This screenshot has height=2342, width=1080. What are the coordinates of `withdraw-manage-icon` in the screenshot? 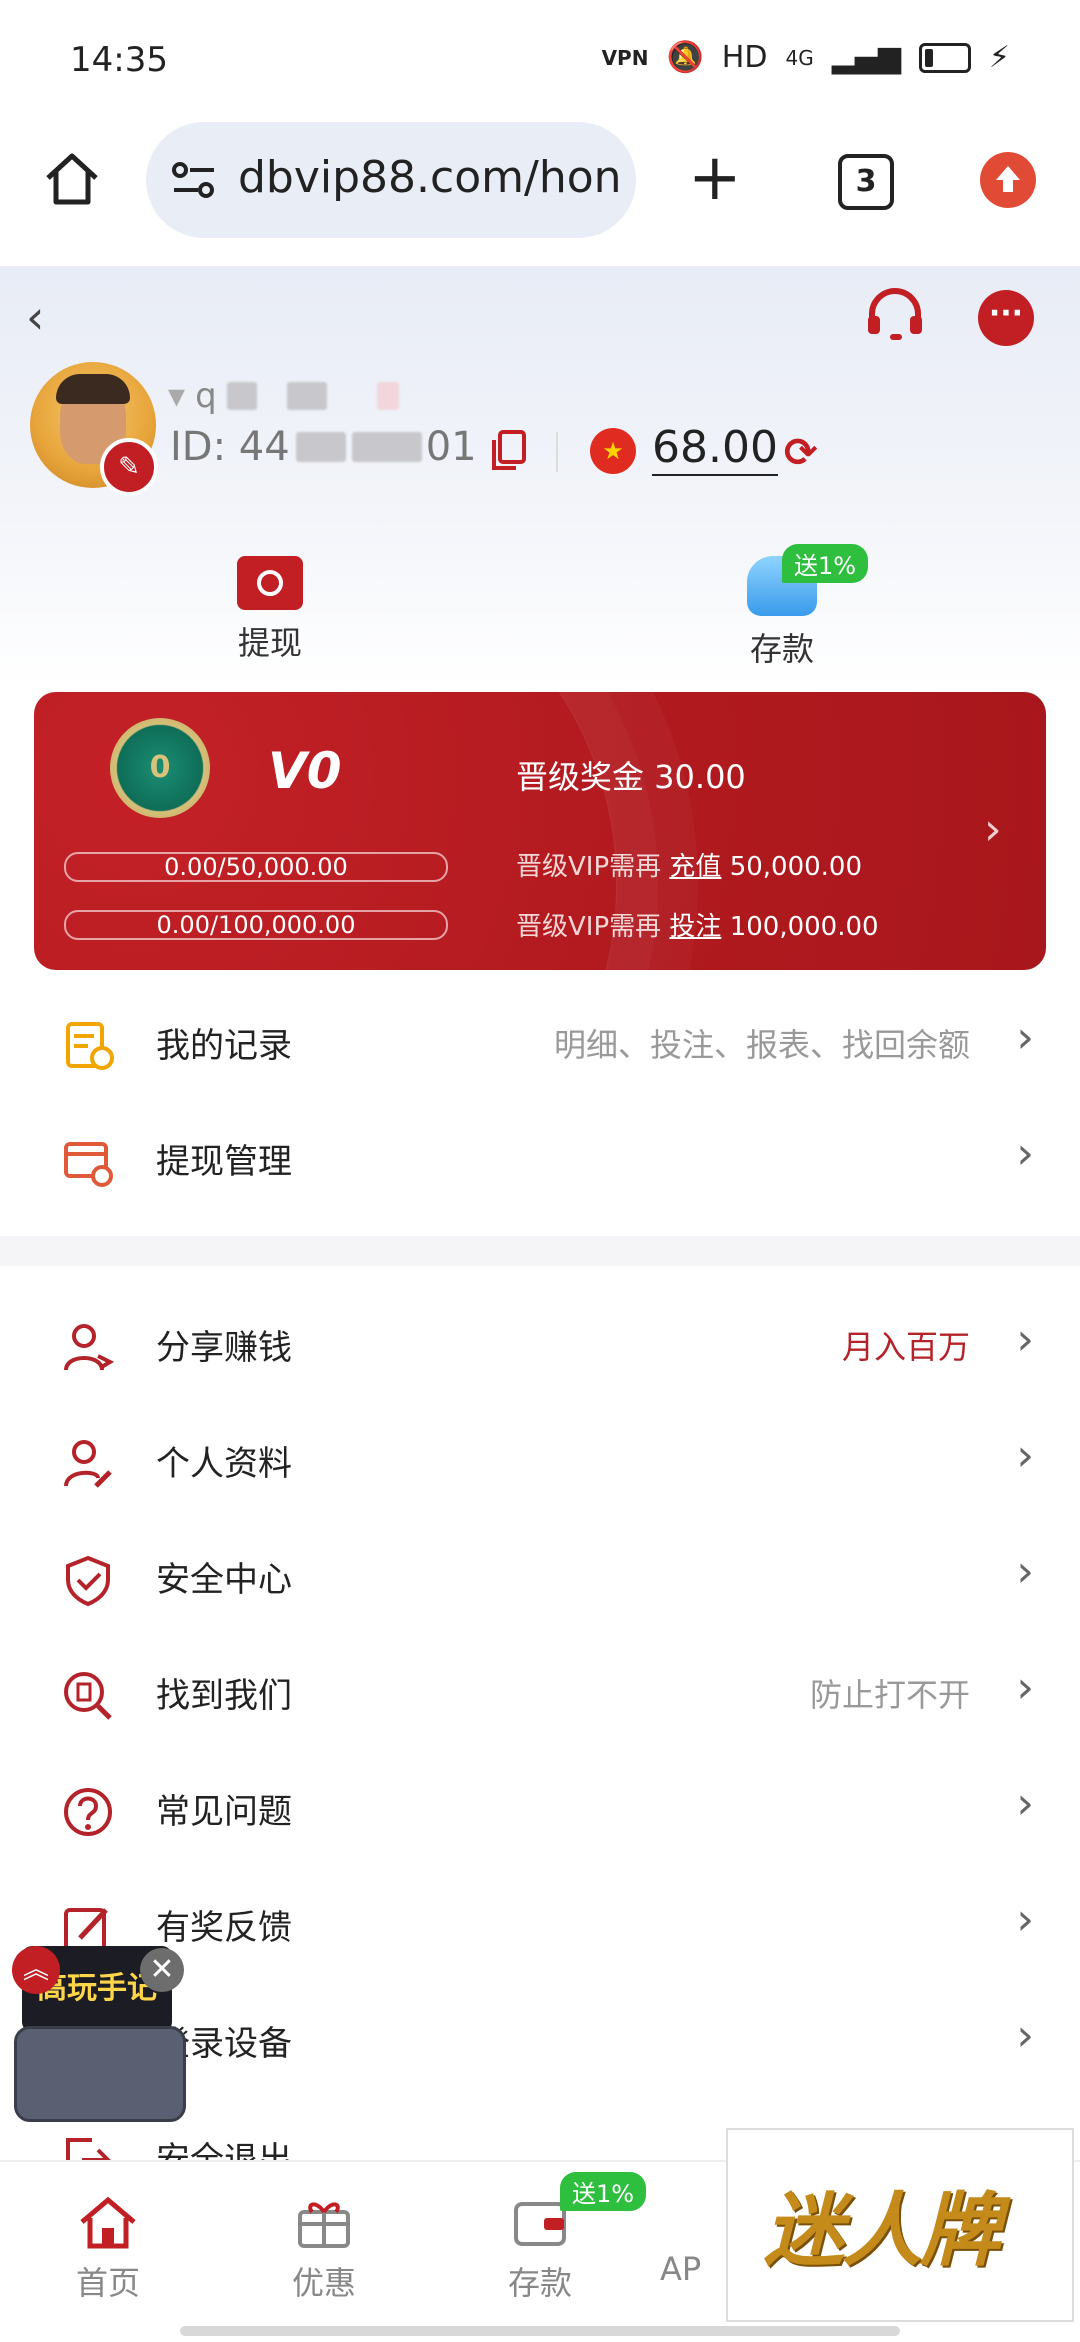 It's located at (88, 1164).